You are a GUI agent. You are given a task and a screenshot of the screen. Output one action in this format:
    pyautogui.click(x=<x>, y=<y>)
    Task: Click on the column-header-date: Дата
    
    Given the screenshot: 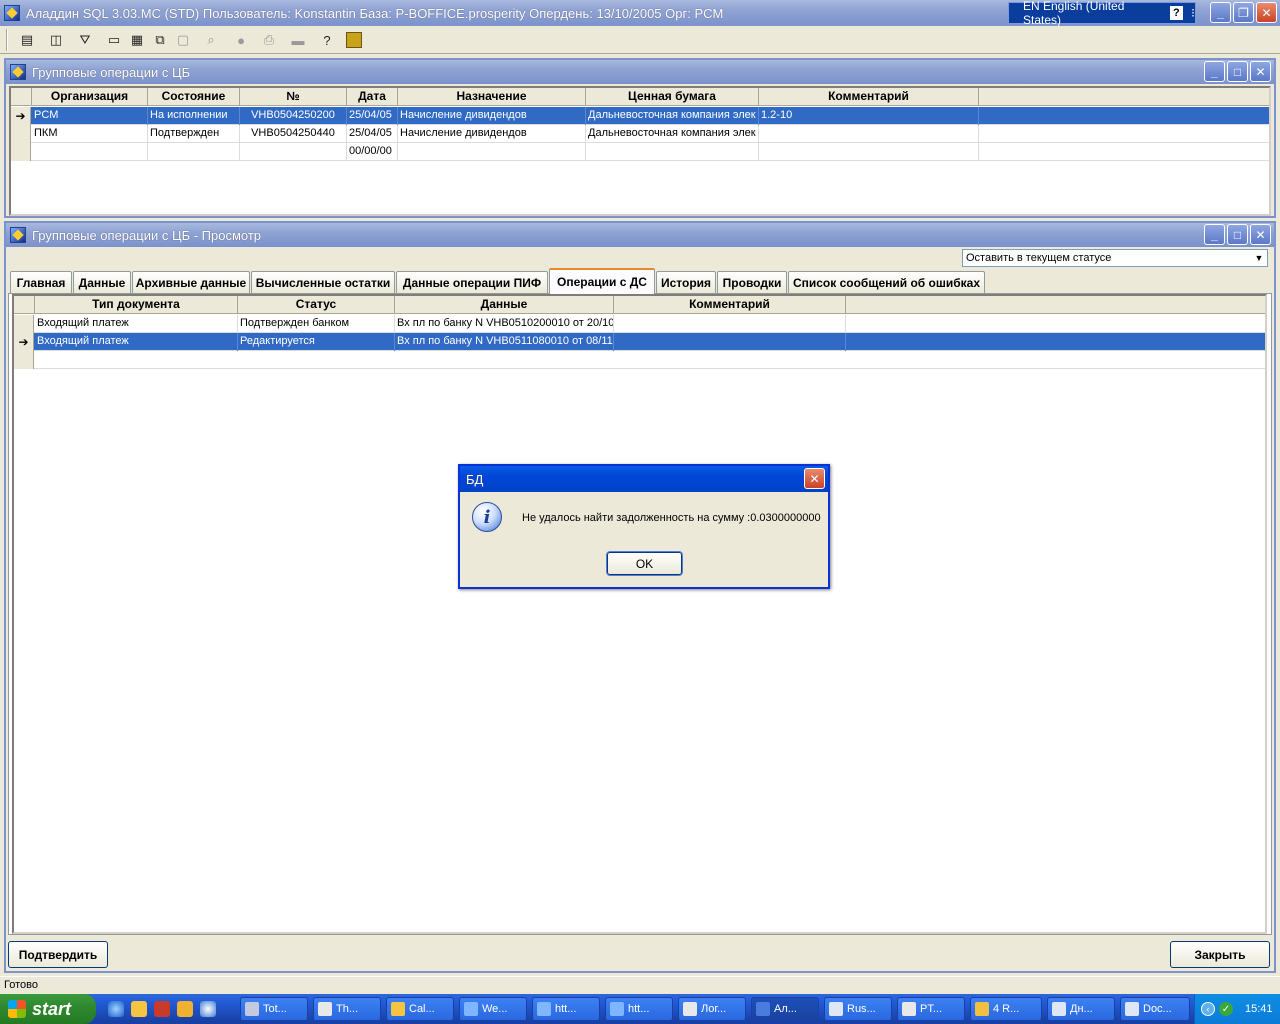 What is the action you would take?
    pyautogui.click(x=372, y=97)
    